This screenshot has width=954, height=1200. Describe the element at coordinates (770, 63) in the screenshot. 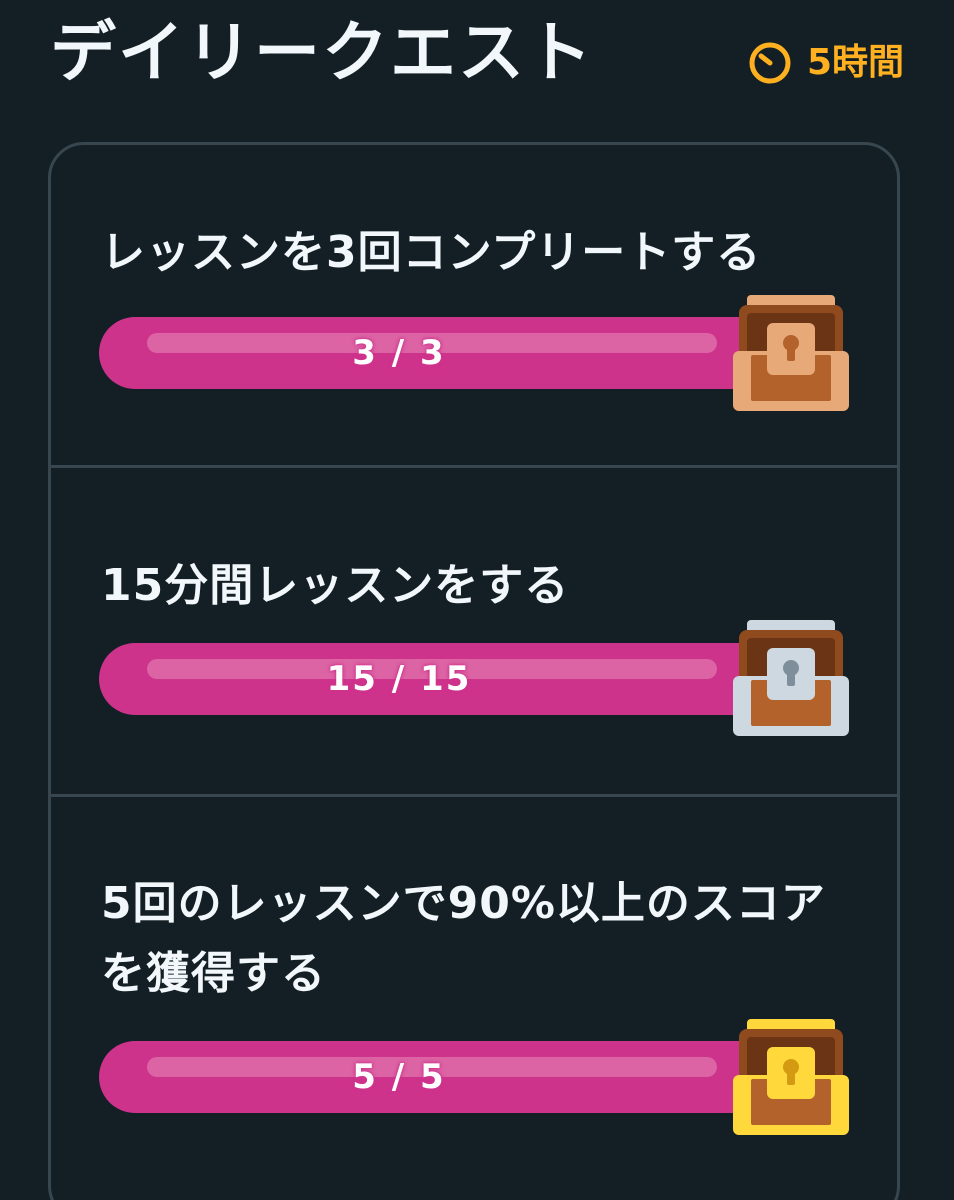

I see `timer-icon` at that location.